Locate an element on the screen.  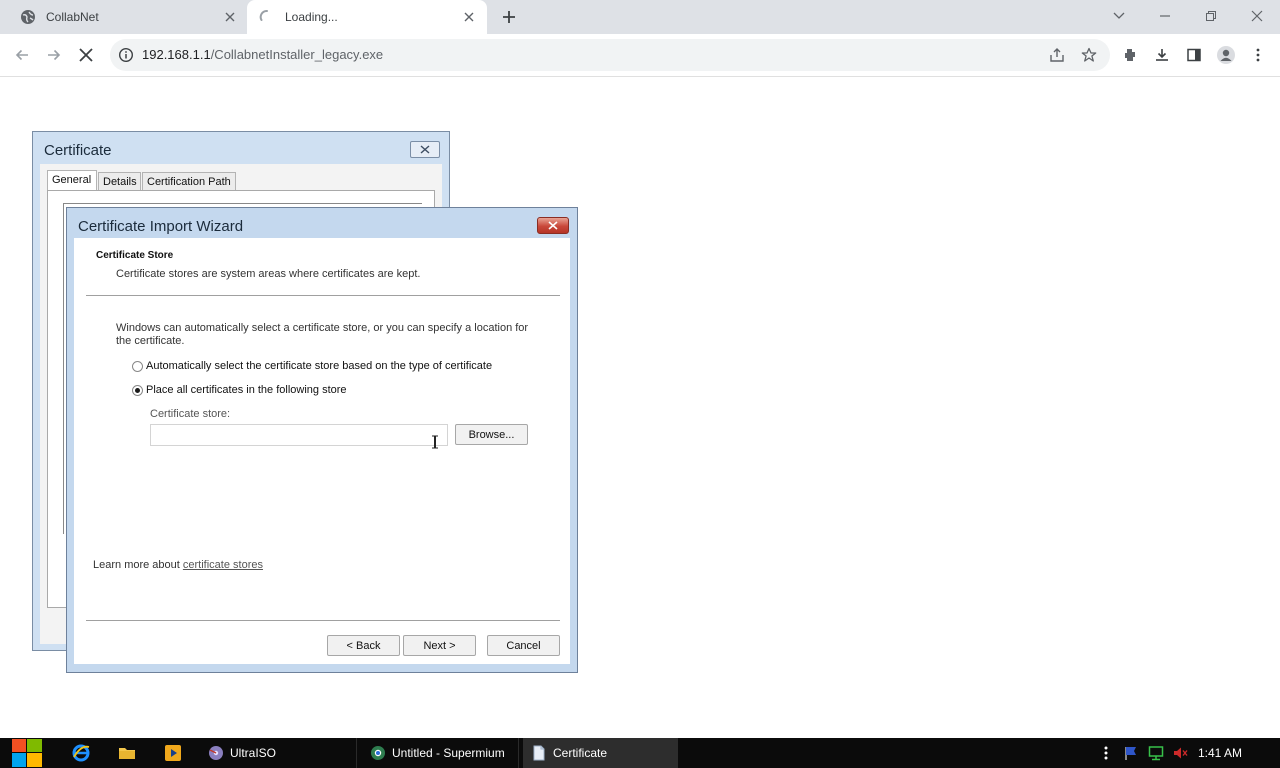
taskbar-button-label: Untitled - Supermium is located at coordinates (448, 753).